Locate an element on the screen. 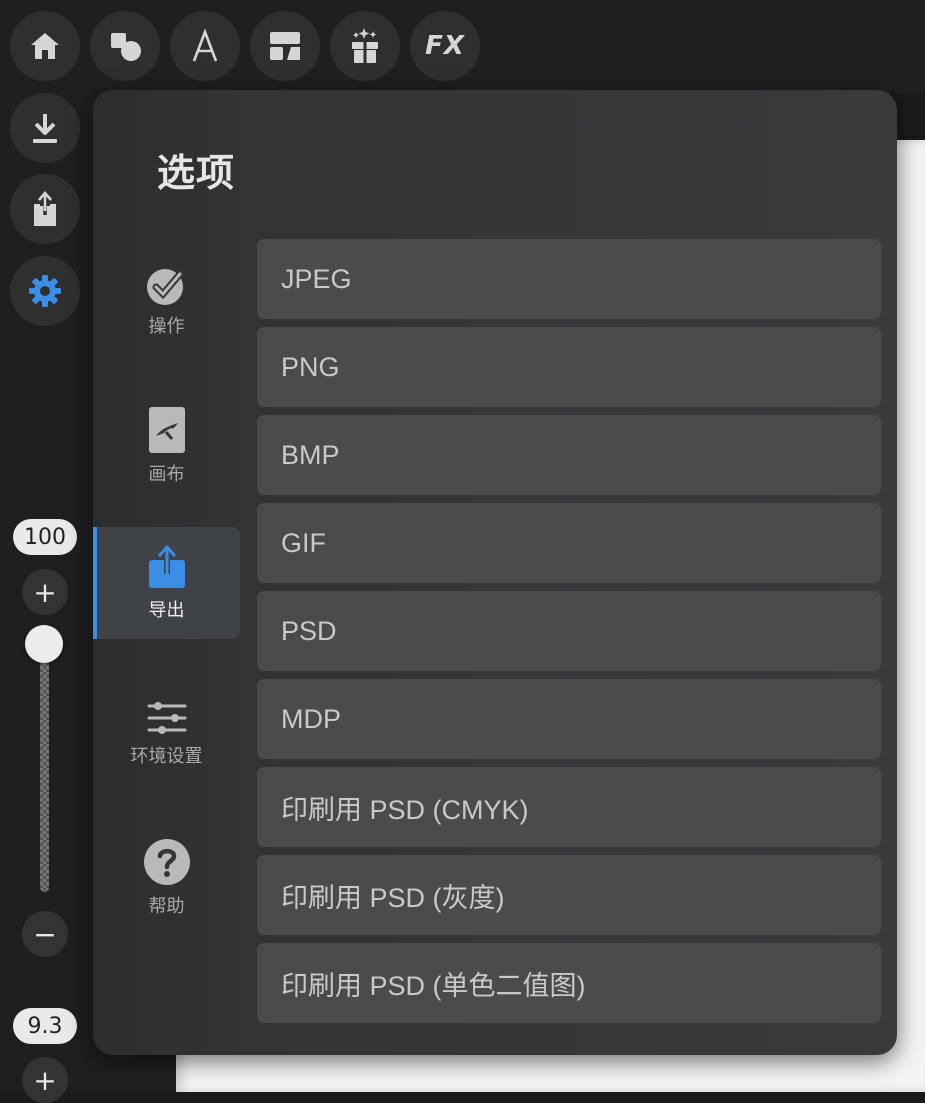 The width and height of the screenshot is (925, 1103). brush-size-value: 100 is located at coordinates (45, 537).